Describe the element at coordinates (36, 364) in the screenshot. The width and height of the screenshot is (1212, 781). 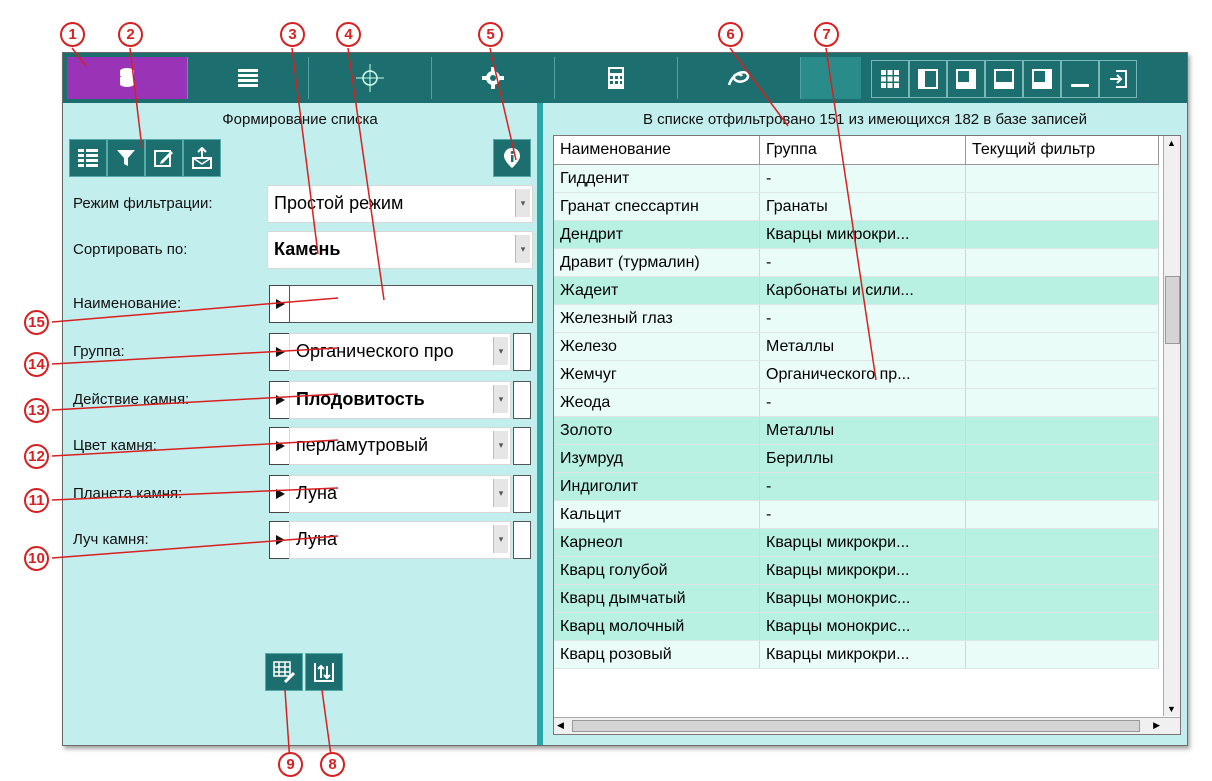
I see `callout-14: 14` at that location.